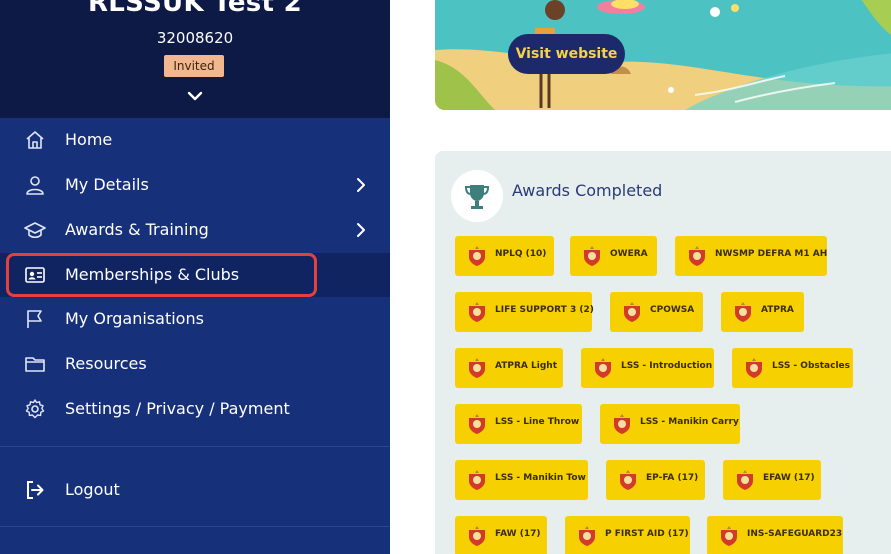 This screenshot has width=891, height=554. I want to click on award-label: CPOWSA, so click(672, 310).